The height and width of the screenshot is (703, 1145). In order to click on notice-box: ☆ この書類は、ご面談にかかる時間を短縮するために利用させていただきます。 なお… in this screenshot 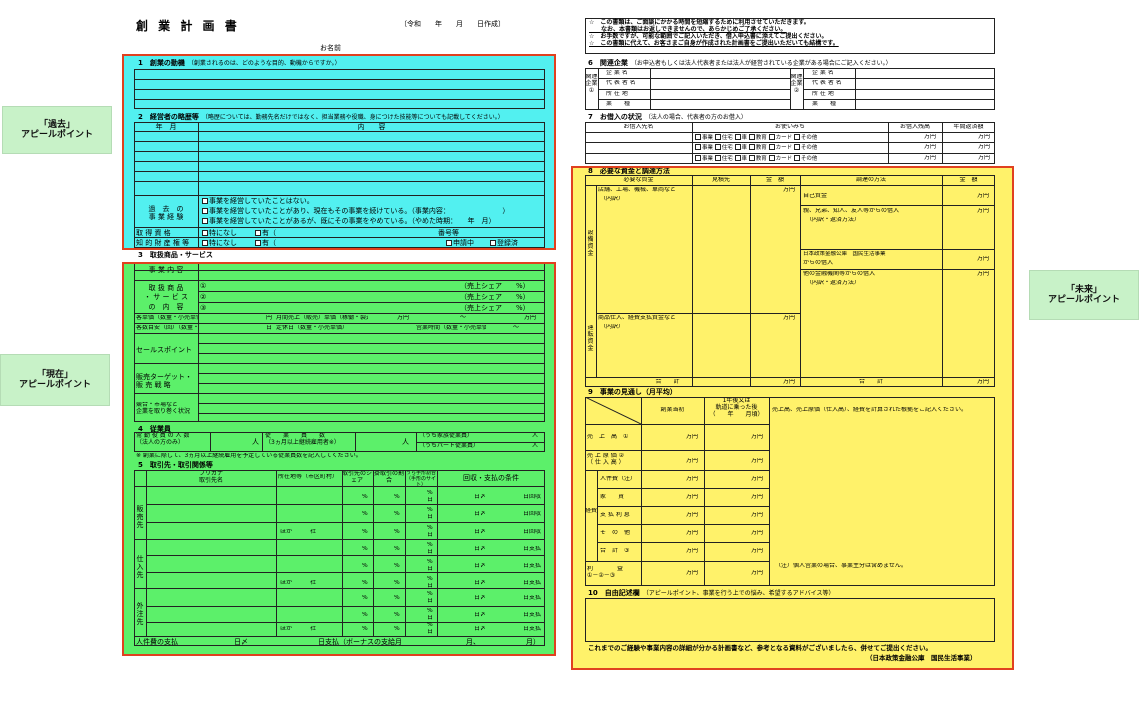, I will do `click(790, 36)`.